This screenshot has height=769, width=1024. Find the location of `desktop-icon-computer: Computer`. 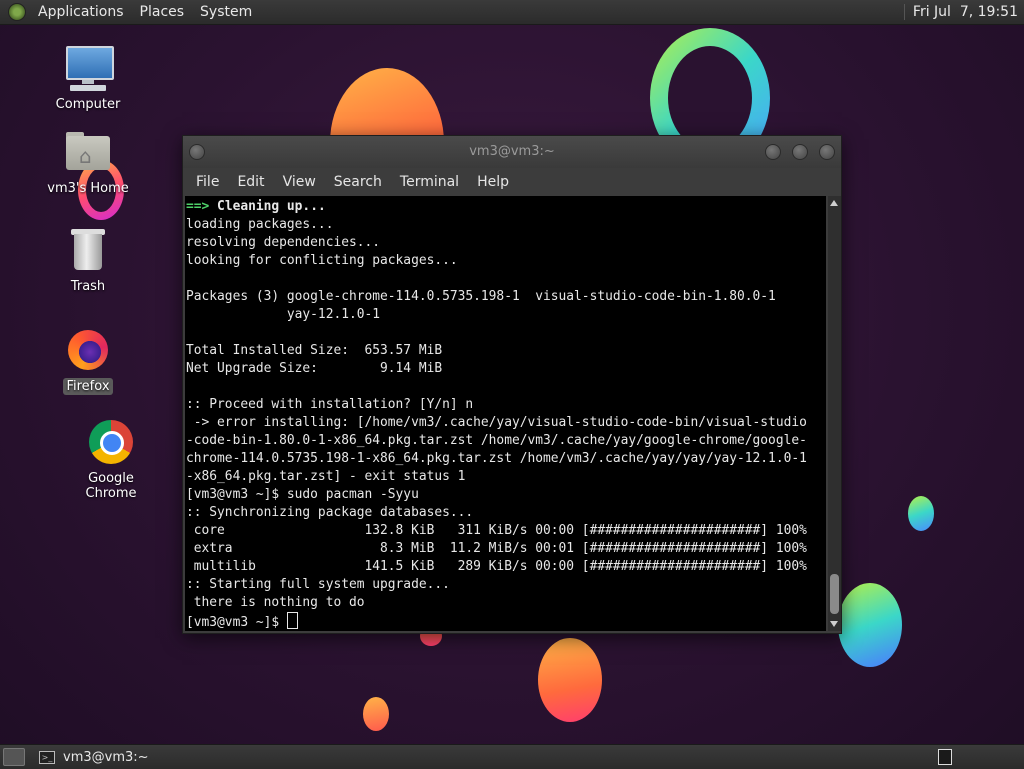

desktop-icon-computer: Computer is located at coordinates (88, 78).